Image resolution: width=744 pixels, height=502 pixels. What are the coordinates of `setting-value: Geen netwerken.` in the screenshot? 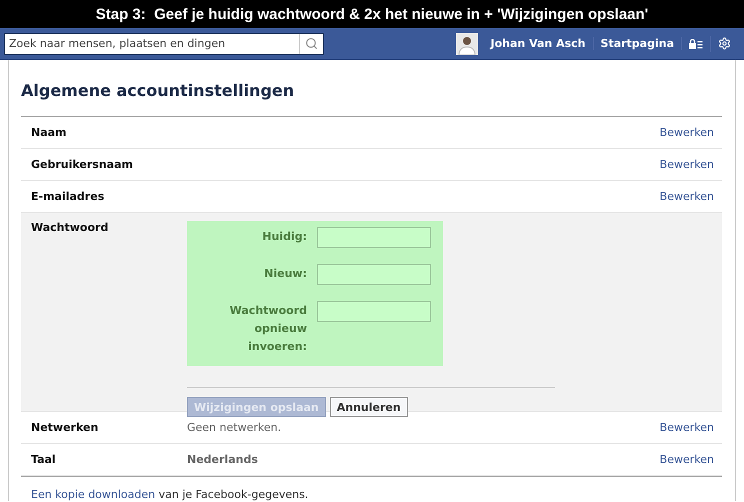 It's located at (234, 427).